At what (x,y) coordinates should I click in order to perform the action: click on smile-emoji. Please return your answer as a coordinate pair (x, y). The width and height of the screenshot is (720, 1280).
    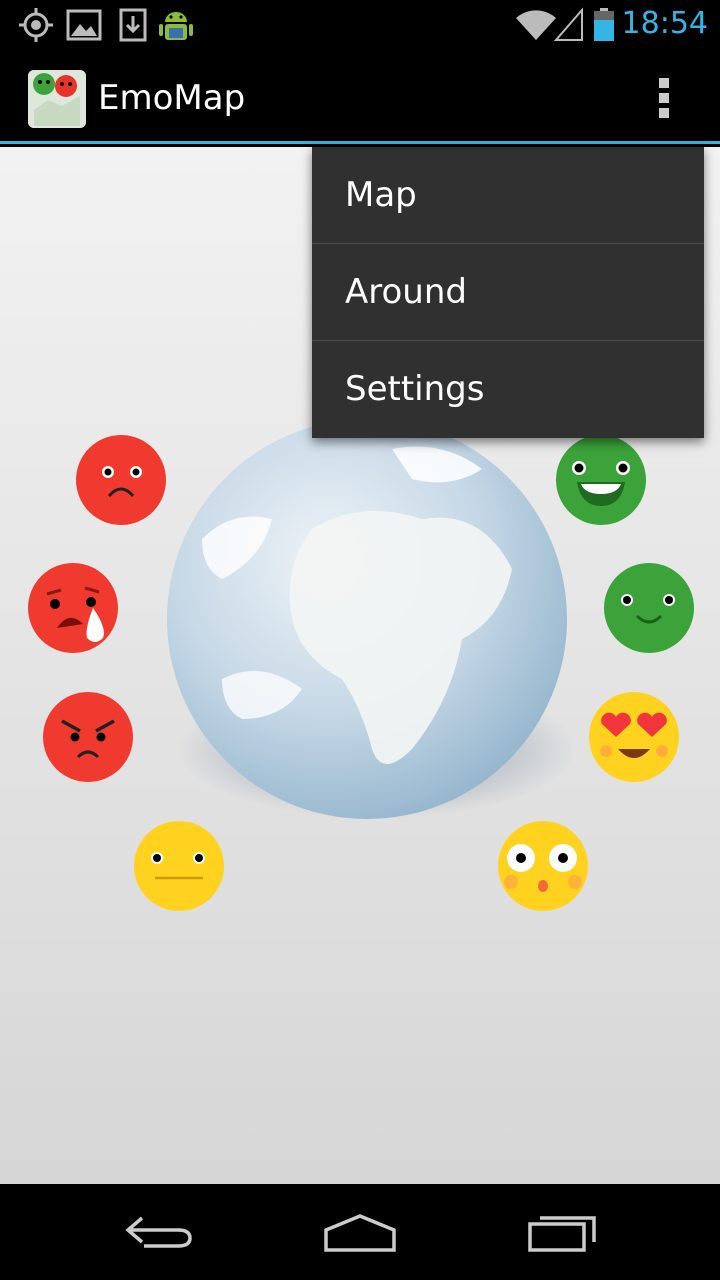
    Looking at the image, I should click on (649, 608).